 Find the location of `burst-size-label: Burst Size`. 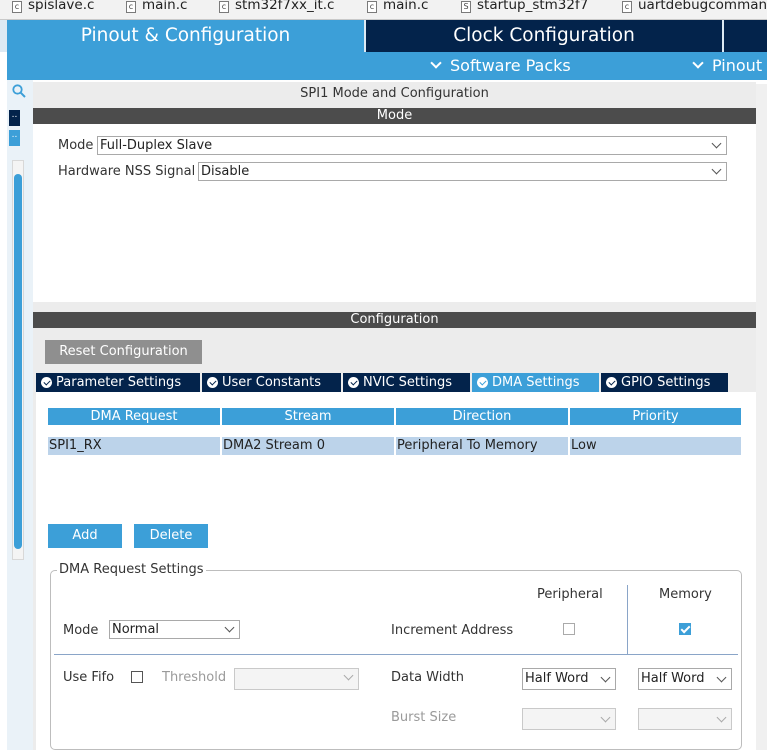

burst-size-label: Burst Size is located at coordinates (424, 717).